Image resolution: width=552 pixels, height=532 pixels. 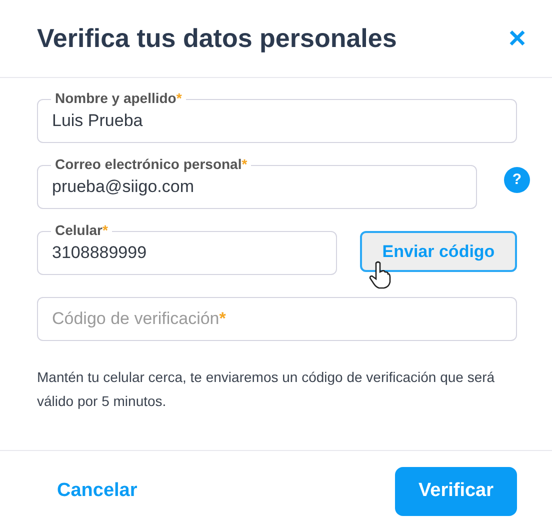 I want to click on verify-button: Verificar, so click(x=456, y=491).